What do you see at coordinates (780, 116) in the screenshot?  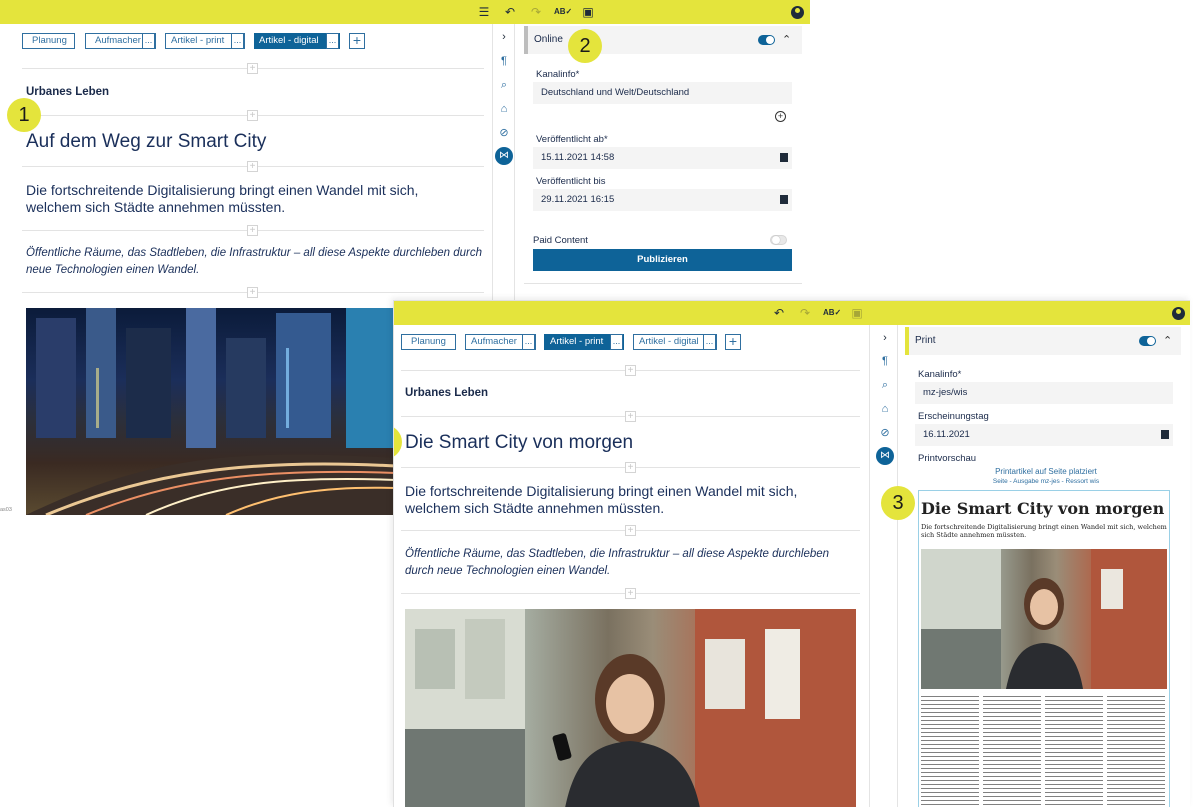 I see `add-circle-icon: +` at bounding box center [780, 116].